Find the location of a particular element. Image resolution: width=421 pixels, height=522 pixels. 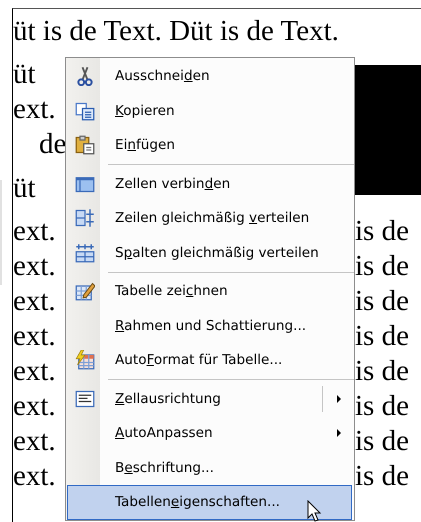

menu-item: Spalten gleichmäßig verteilen is located at coordinates (209, 253).